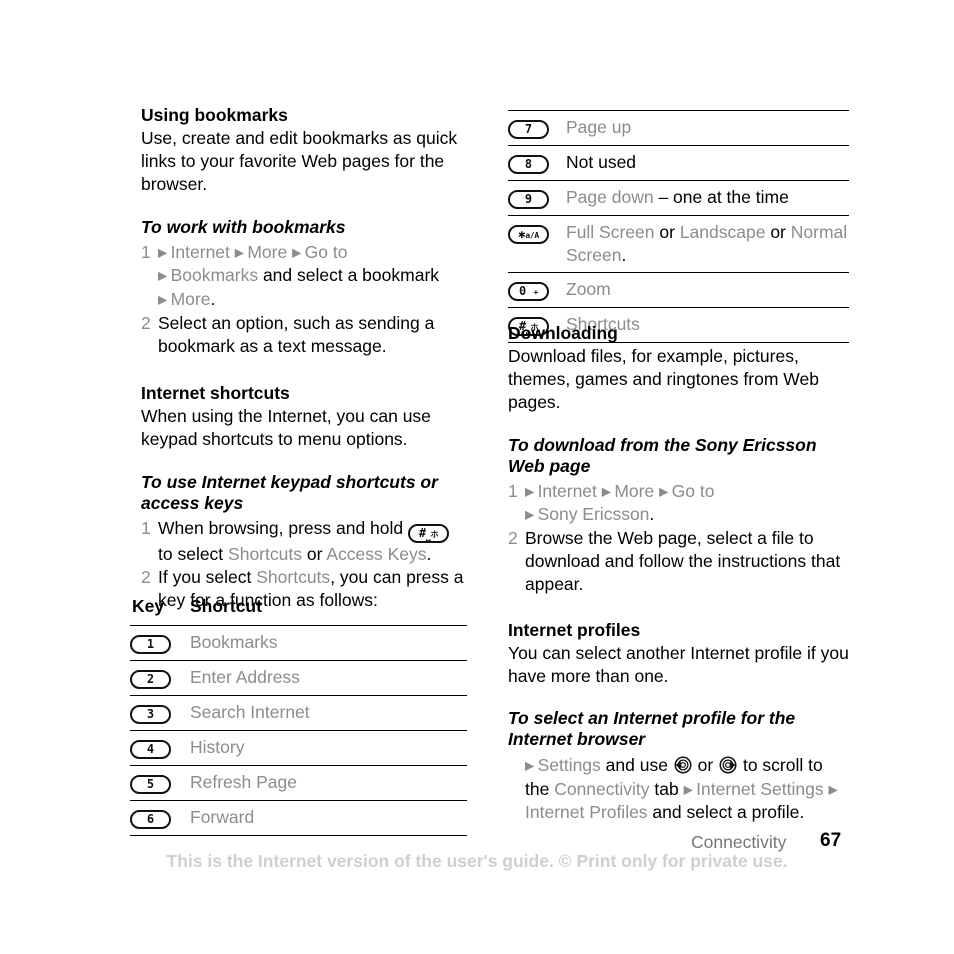 Image resolution: width=954 pixels, height=954 pixels. I want to click on table-cell-key: 4, so click(160, 748).